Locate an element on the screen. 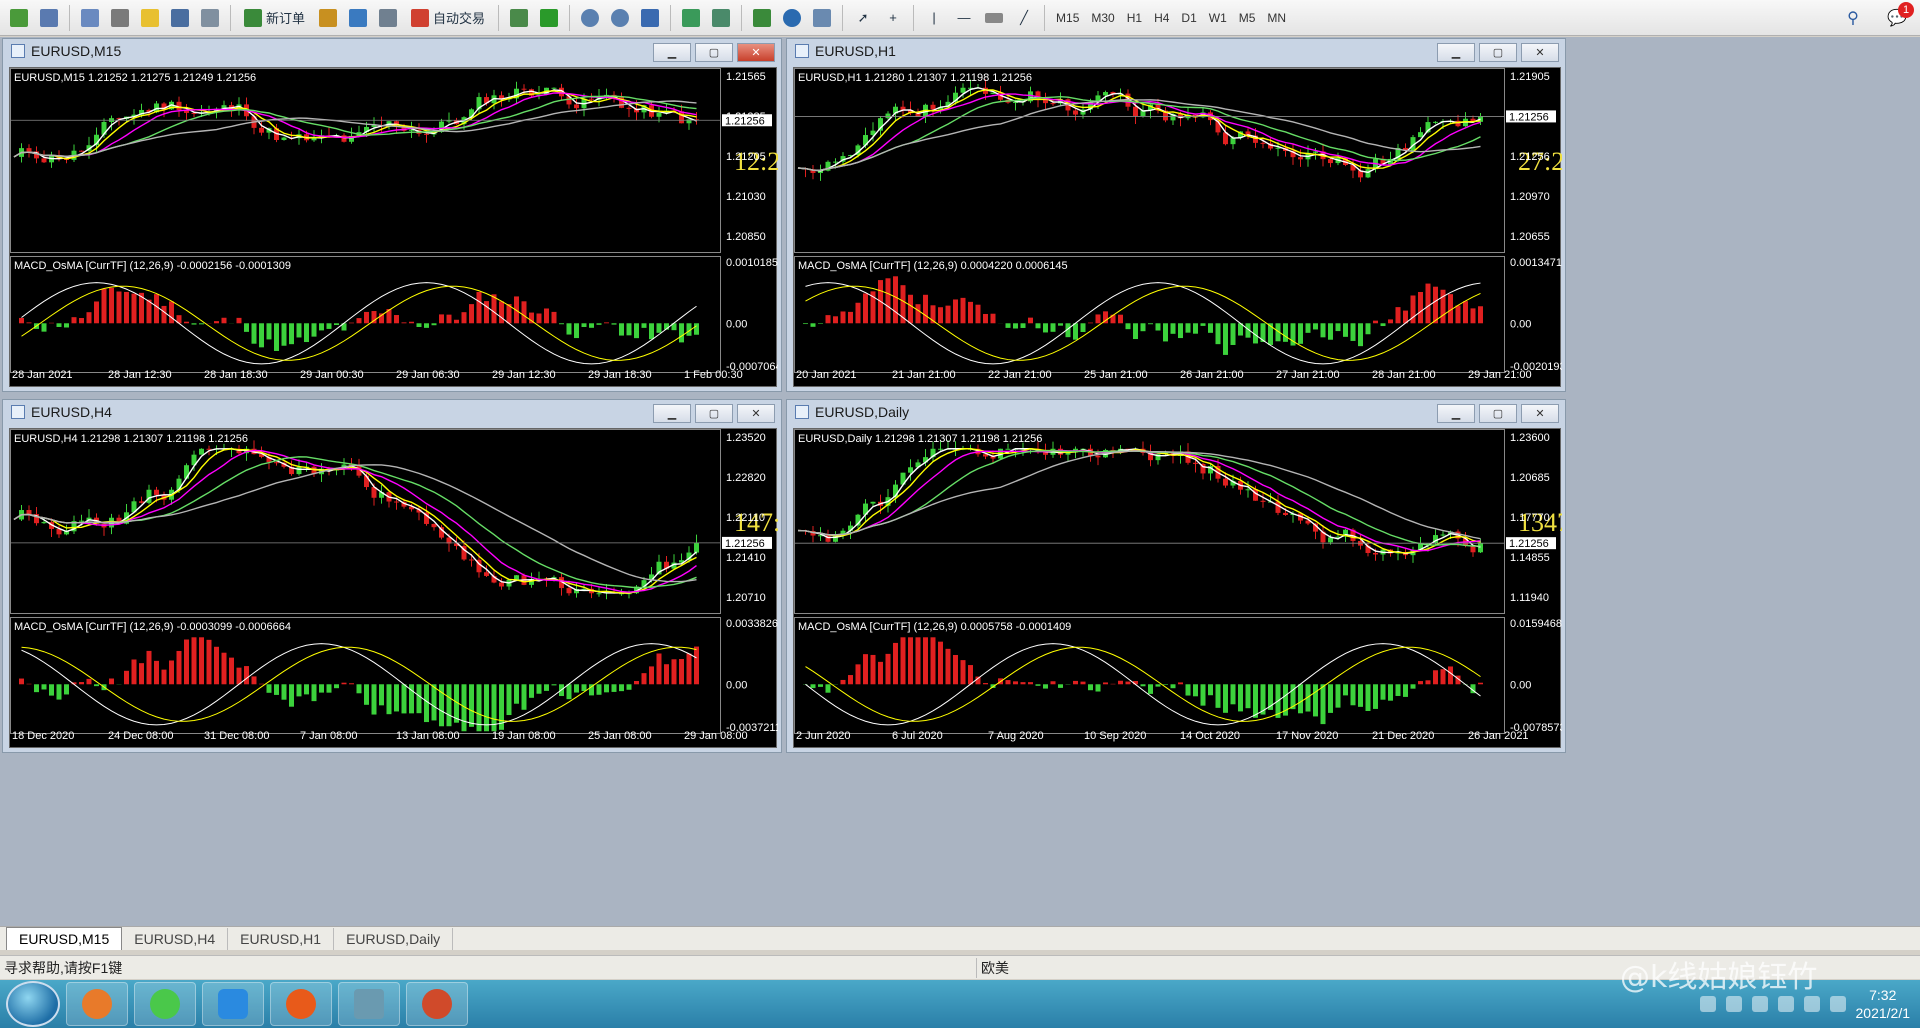  trendline-button: ╱ is located at coordinates (1024, 18).